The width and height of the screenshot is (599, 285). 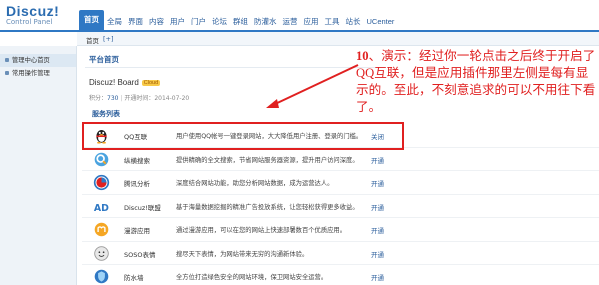 I want to click on annotation-arrow, so click(x=312, y=86).